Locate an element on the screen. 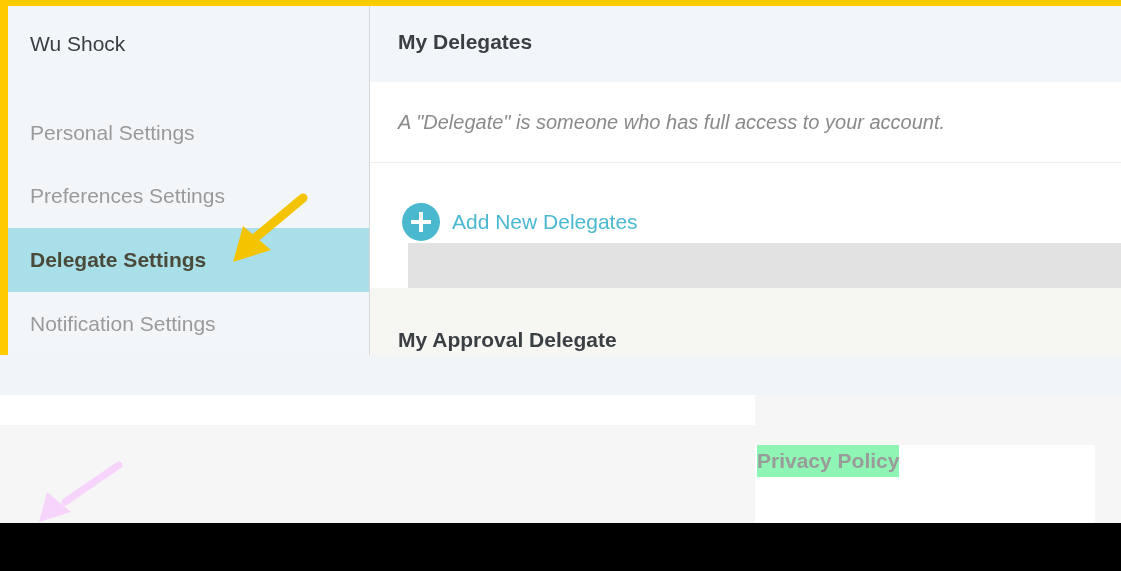 This screenshot has height=571, width=1121. sidebar-item: Delegate Settings is located at coordinates (188, 259).